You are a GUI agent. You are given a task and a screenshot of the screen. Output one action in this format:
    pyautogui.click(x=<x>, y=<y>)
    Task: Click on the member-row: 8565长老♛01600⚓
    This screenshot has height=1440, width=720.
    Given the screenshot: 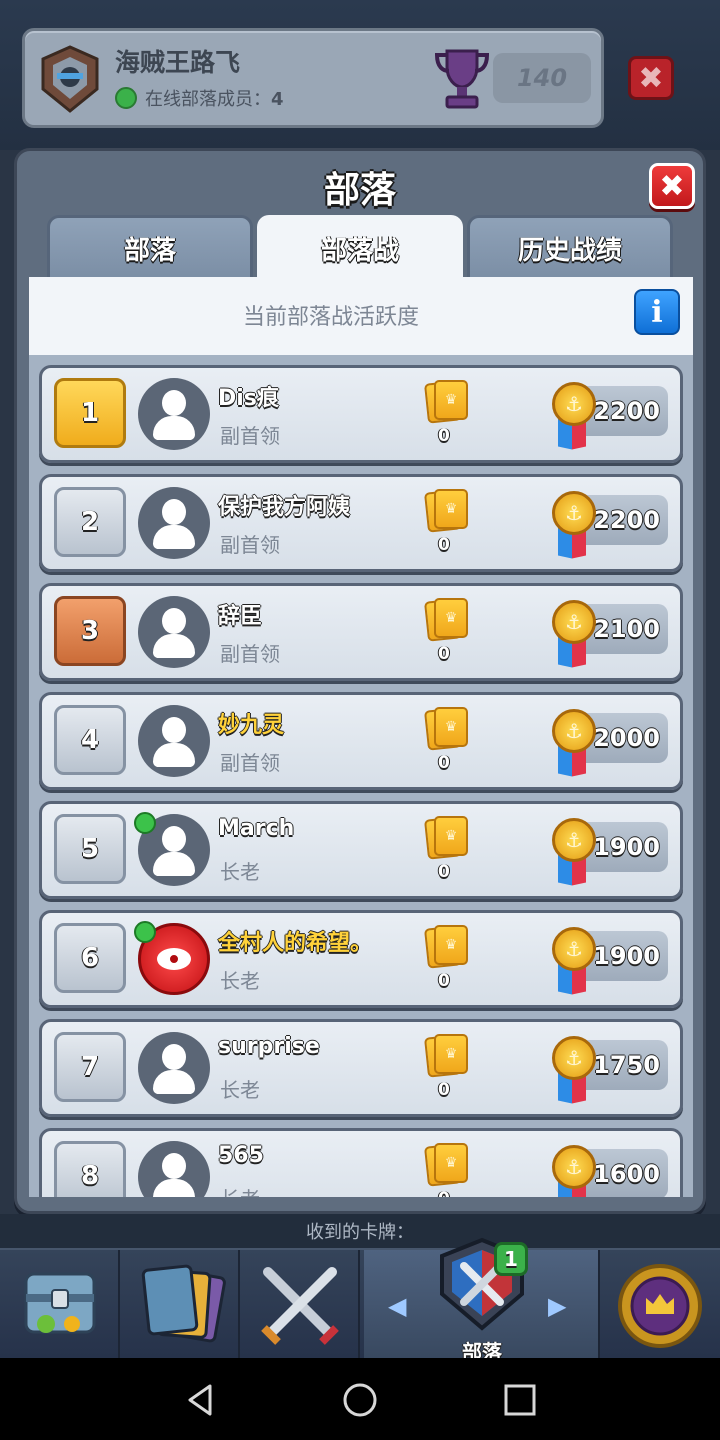 What is the action you would take?
    pyautogui.click(x=361, y=1162)
    